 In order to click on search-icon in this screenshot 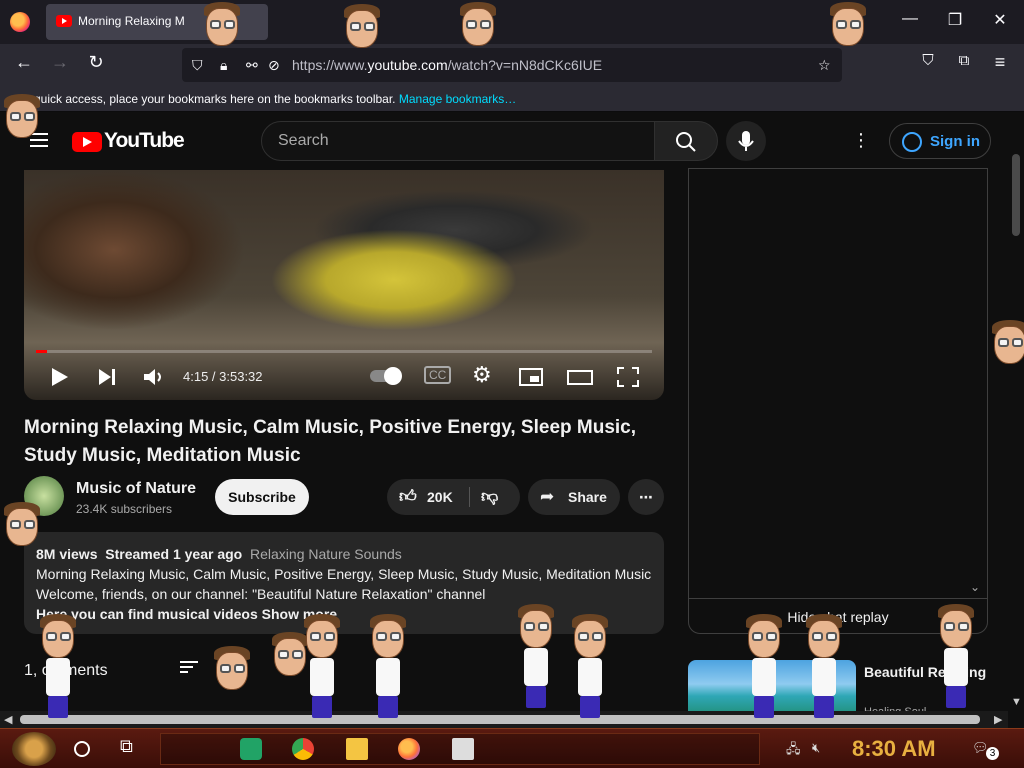, I will do `click(686, 142)`.